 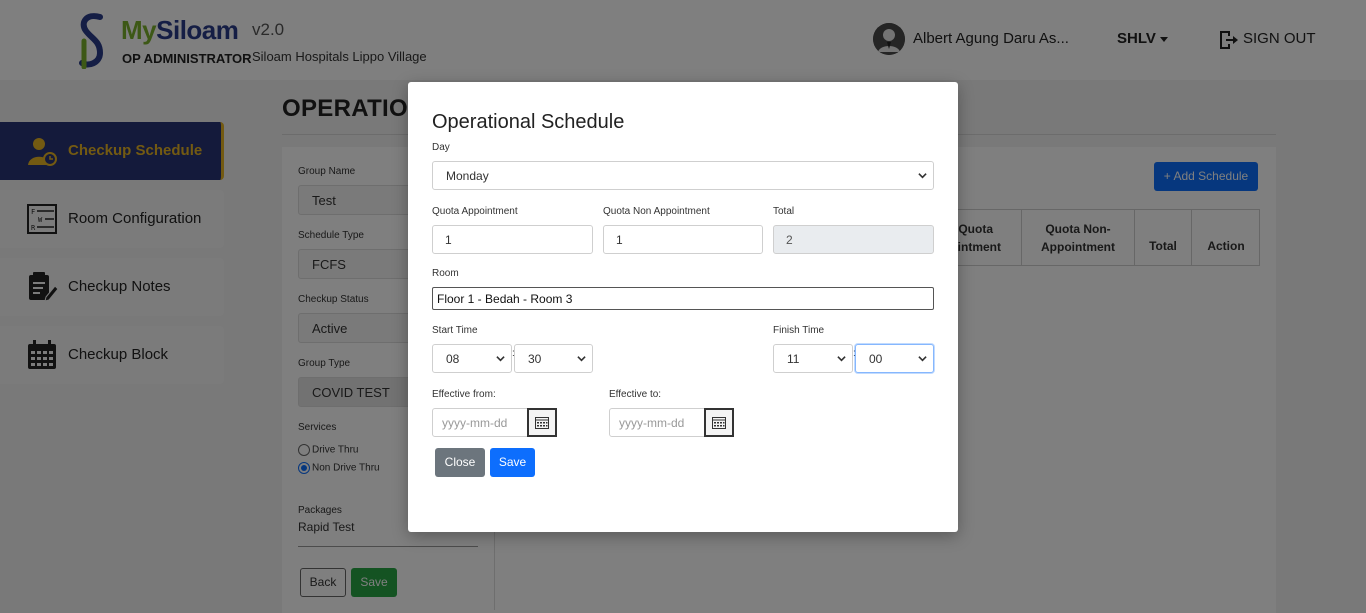 What do you see at coordinates (480, 422) in the screenshot?
I see `effective-from-input: yyyy-mm-dd` at bounding box center [480, 422].